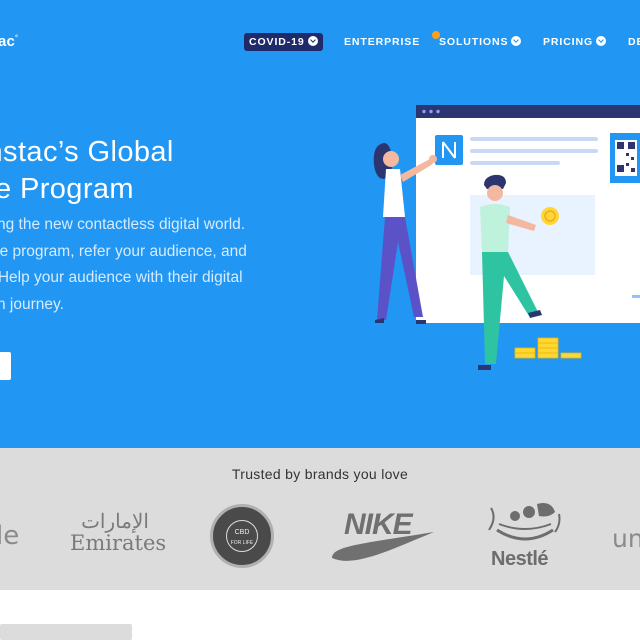 This screenshot has width=640, height=640. What do you see at coordinates (550, 216) in the screenshot?
I see `coin-icon` at bounding box center [550, 216].